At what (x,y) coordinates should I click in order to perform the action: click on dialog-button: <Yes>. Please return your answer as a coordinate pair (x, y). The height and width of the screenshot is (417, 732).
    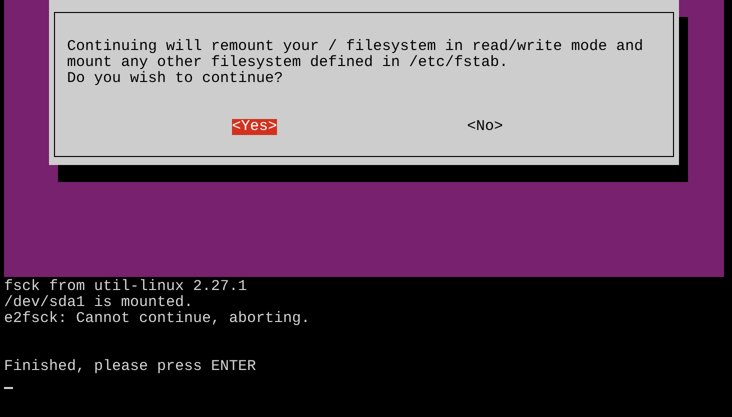
    Looking at the image, I should click on (255, 127).